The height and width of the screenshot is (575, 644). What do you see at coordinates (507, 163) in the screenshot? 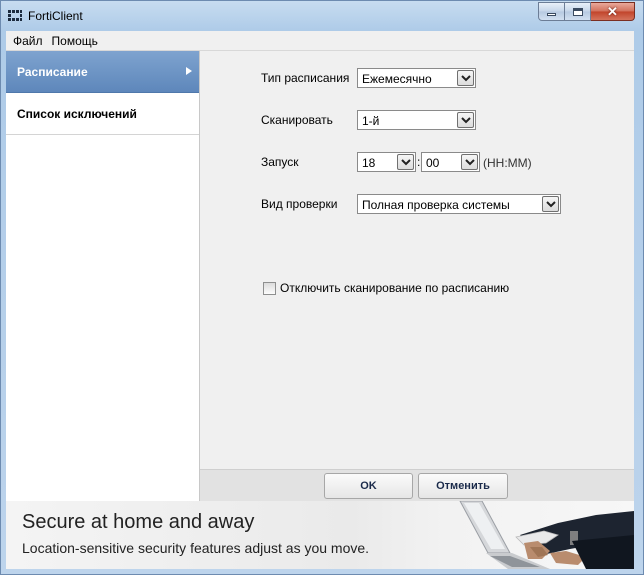
I see `time-format-hint: (HH:MM)` at bounding box center [507, 163].